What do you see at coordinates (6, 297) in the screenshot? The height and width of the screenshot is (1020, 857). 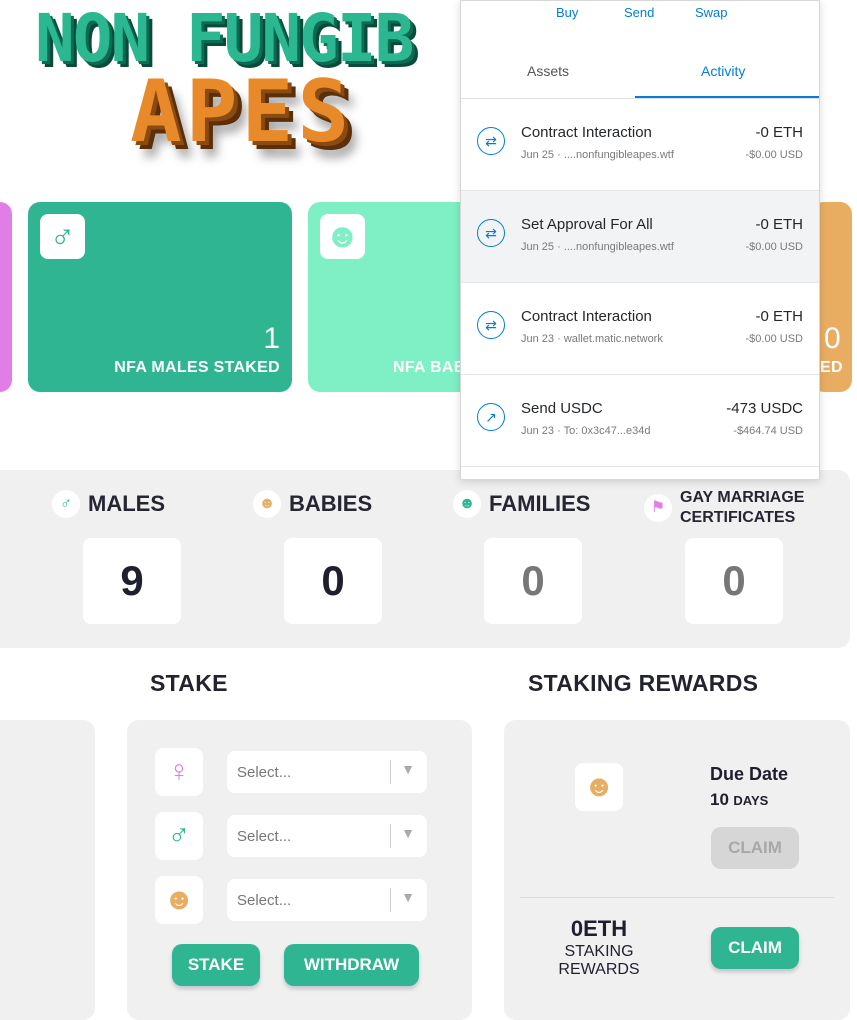 I see `stat-card-females` at bounding box center [6, 297].